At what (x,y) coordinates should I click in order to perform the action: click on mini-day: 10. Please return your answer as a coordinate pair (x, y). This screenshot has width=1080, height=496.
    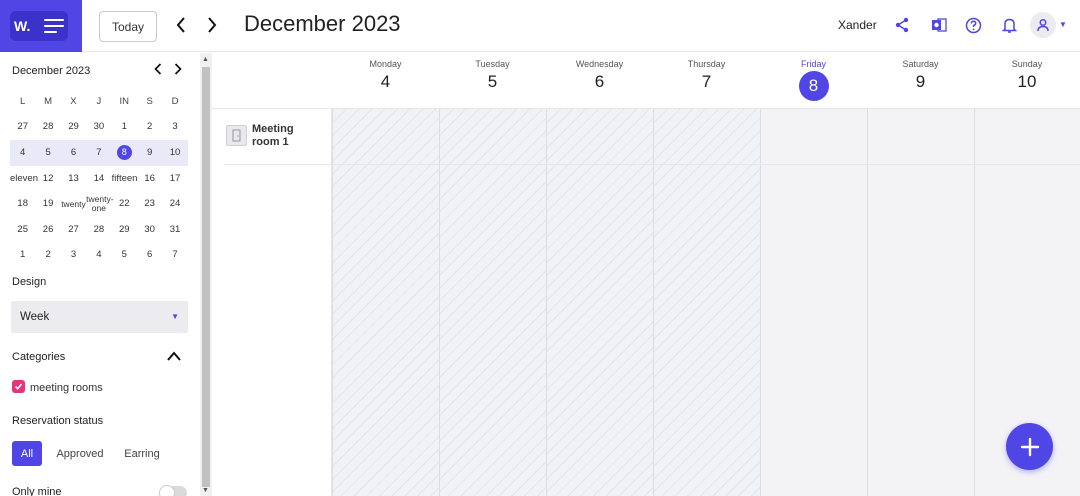
    Looking at the image, I should click on (174, 153).